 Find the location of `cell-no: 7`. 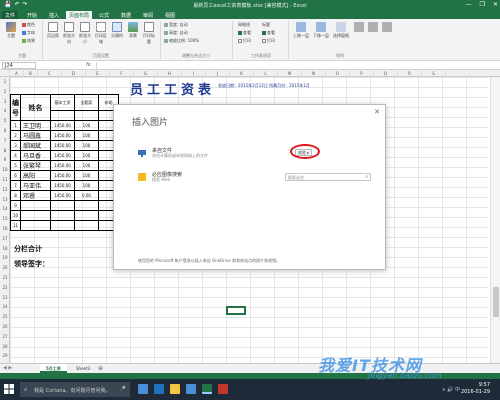

cell-no: 7 is located at coordinates (15, 185).